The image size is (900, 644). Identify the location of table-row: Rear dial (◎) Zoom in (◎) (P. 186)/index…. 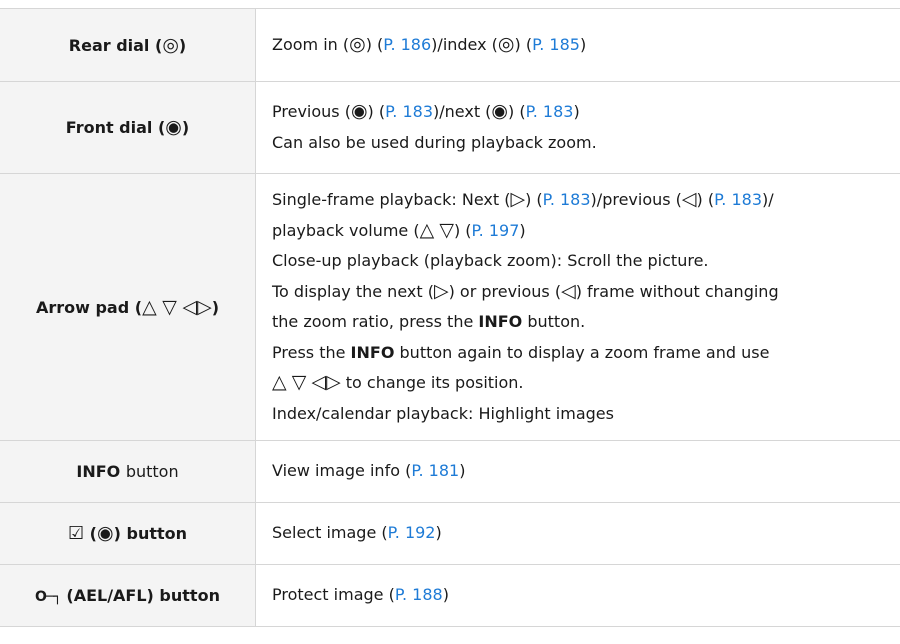
(450, 45).